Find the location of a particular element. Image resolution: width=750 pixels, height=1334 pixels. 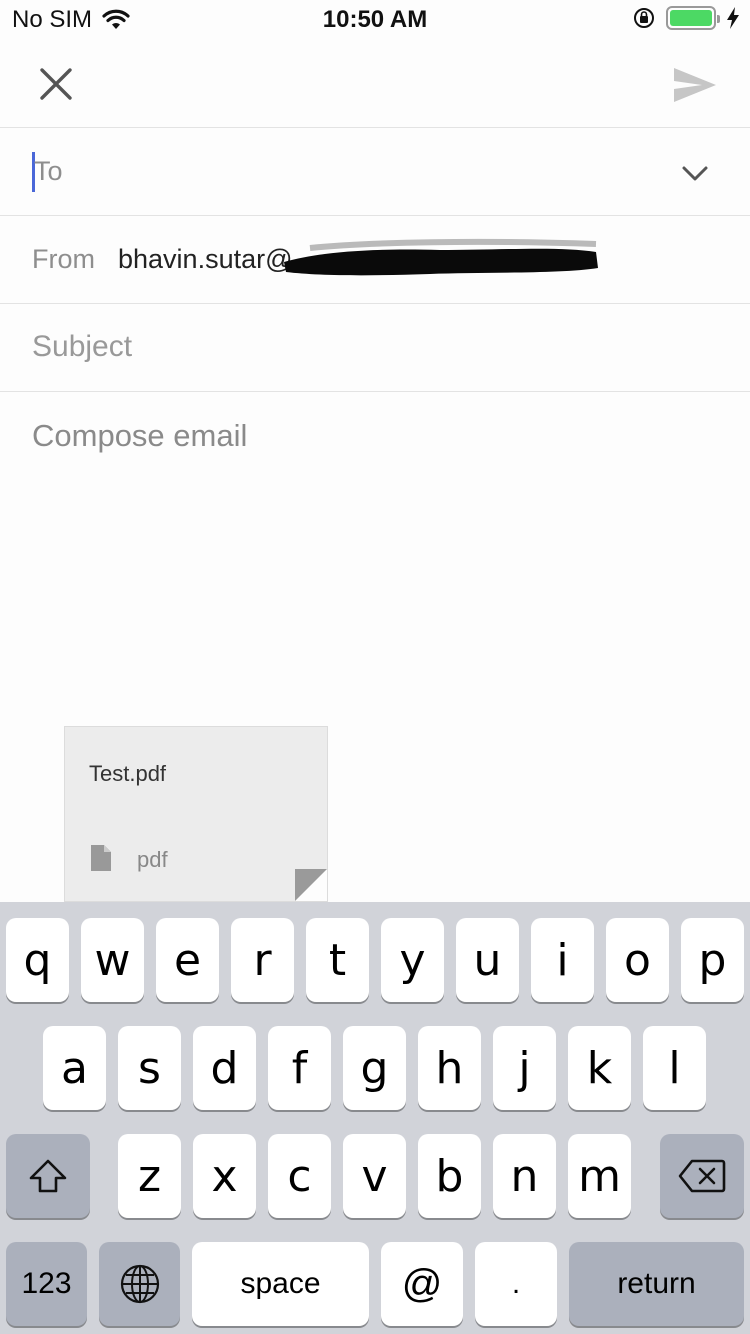

attachment-card: Test.pdf pdf is located at coordinates (196, 814).